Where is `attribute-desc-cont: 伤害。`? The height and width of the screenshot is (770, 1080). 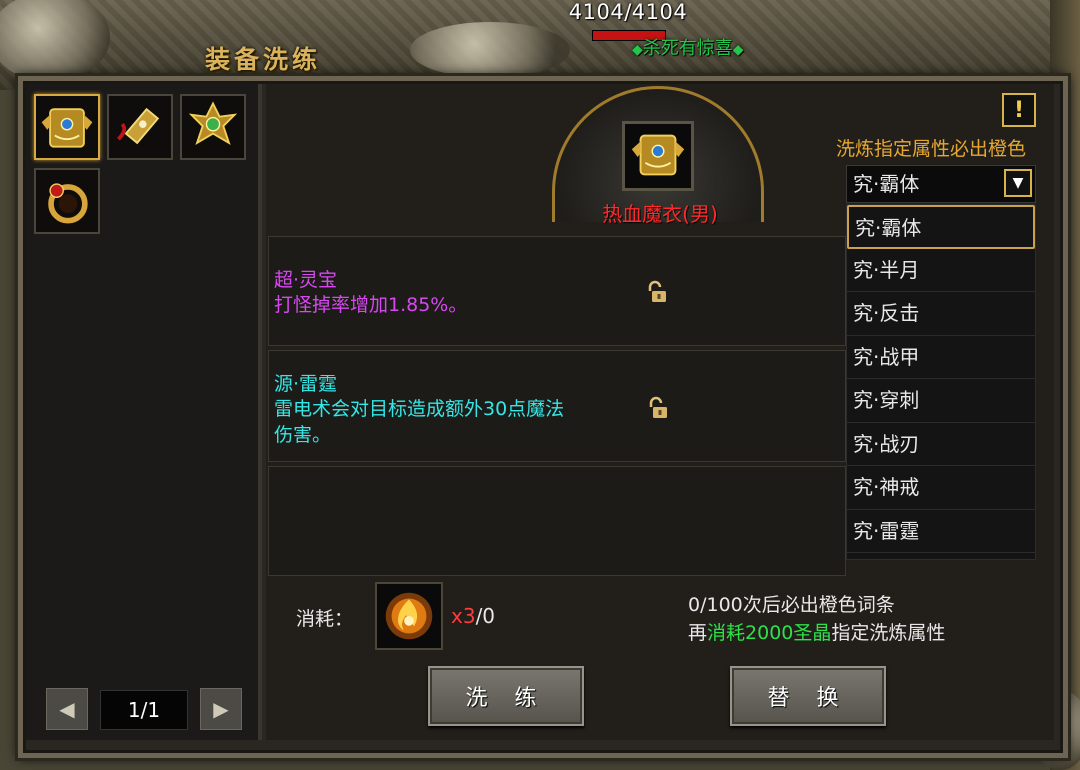
attribute-desc-cont: 伤害。 is located at coordinates (303, 435).